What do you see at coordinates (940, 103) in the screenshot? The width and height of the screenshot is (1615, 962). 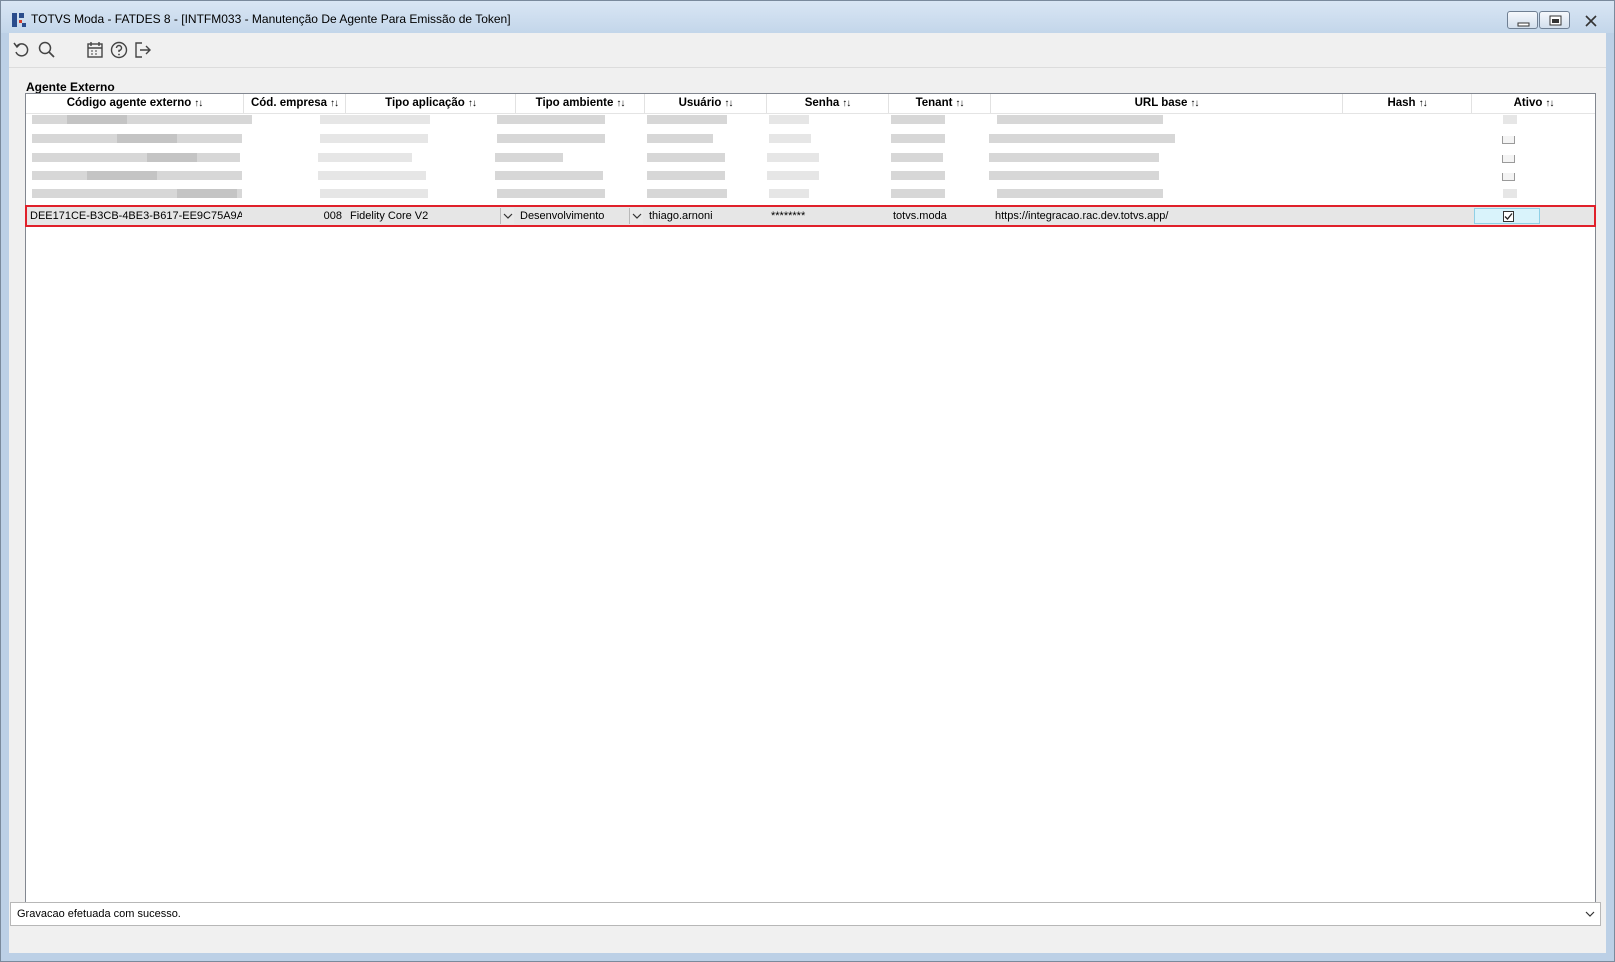 I see `column-header-tenant: Tenant ↑↓` at bounding box center [940, 103].